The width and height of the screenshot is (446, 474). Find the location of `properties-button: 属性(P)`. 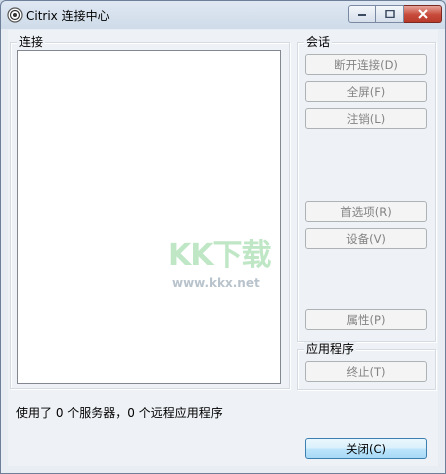

properties-button: 属性(P) is located at coordinates (366, 319).